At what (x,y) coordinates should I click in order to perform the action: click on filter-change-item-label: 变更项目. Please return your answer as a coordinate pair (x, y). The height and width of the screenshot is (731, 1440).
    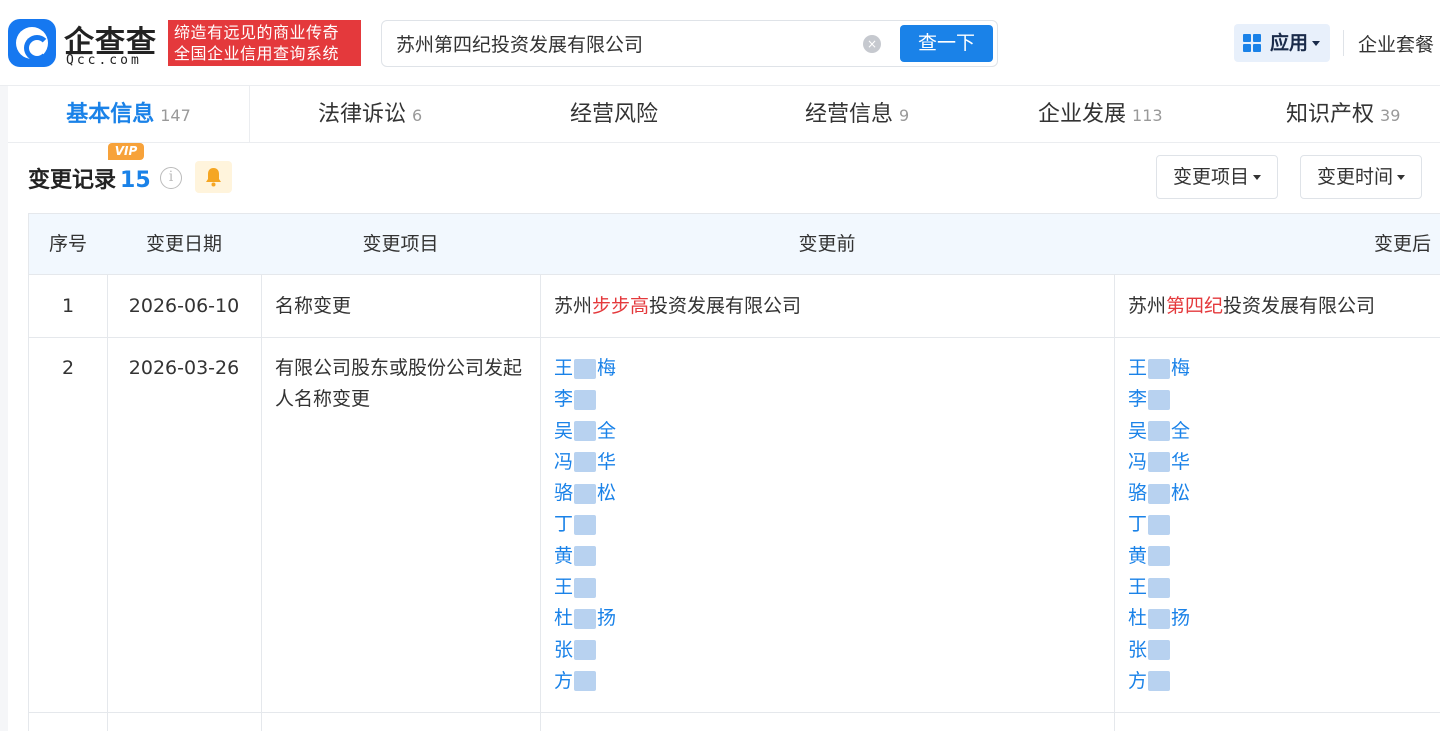
    Looking at the image, I should click on (1211, 177).